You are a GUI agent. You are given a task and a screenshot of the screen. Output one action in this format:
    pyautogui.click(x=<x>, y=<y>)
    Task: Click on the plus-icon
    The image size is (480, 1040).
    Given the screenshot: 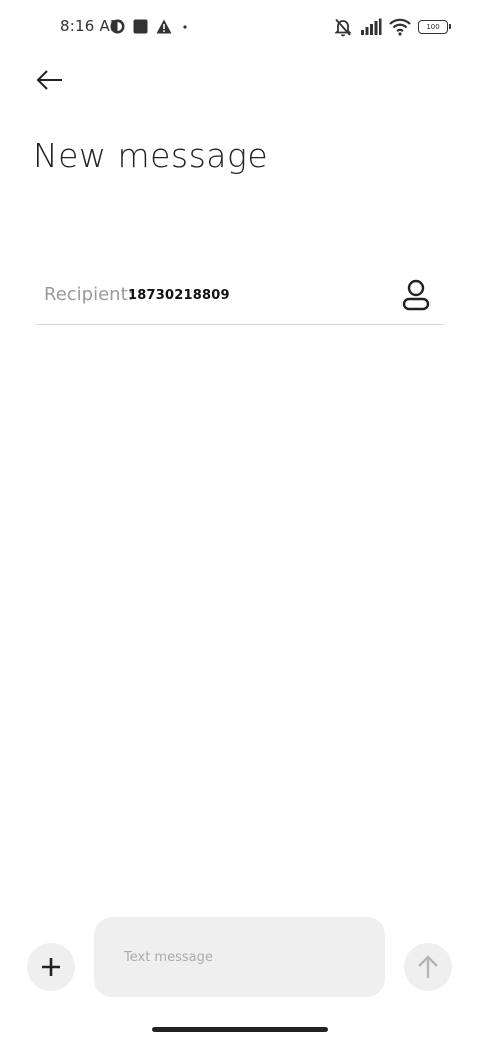 What is the action you would take?
    pyautogui.click(x=51, y=967)
    